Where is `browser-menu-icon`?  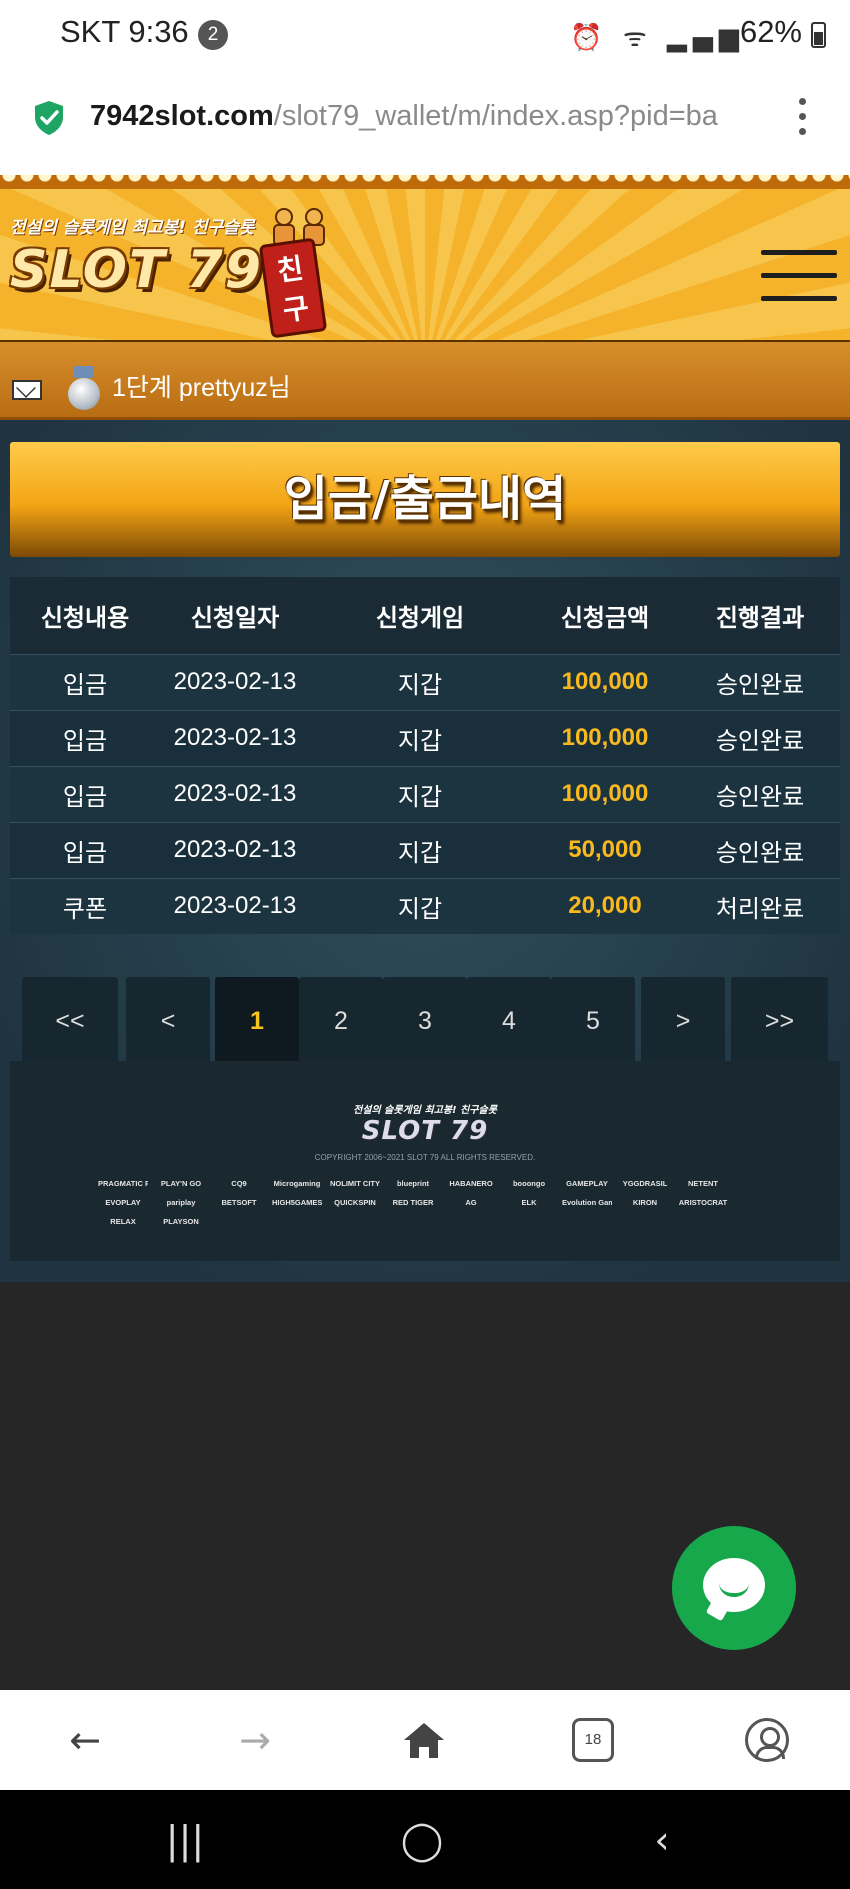 browser-menu-icon is located at coordinates (802, 118).